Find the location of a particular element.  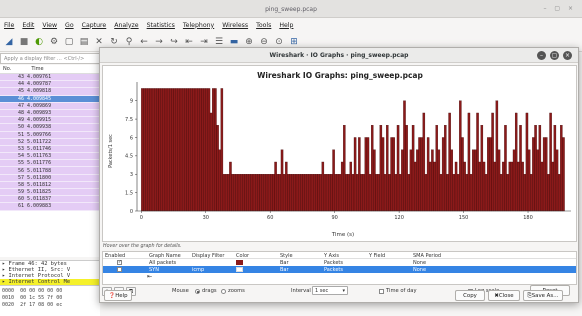

menu-edit: Edit is located at coordinates (28, 25).